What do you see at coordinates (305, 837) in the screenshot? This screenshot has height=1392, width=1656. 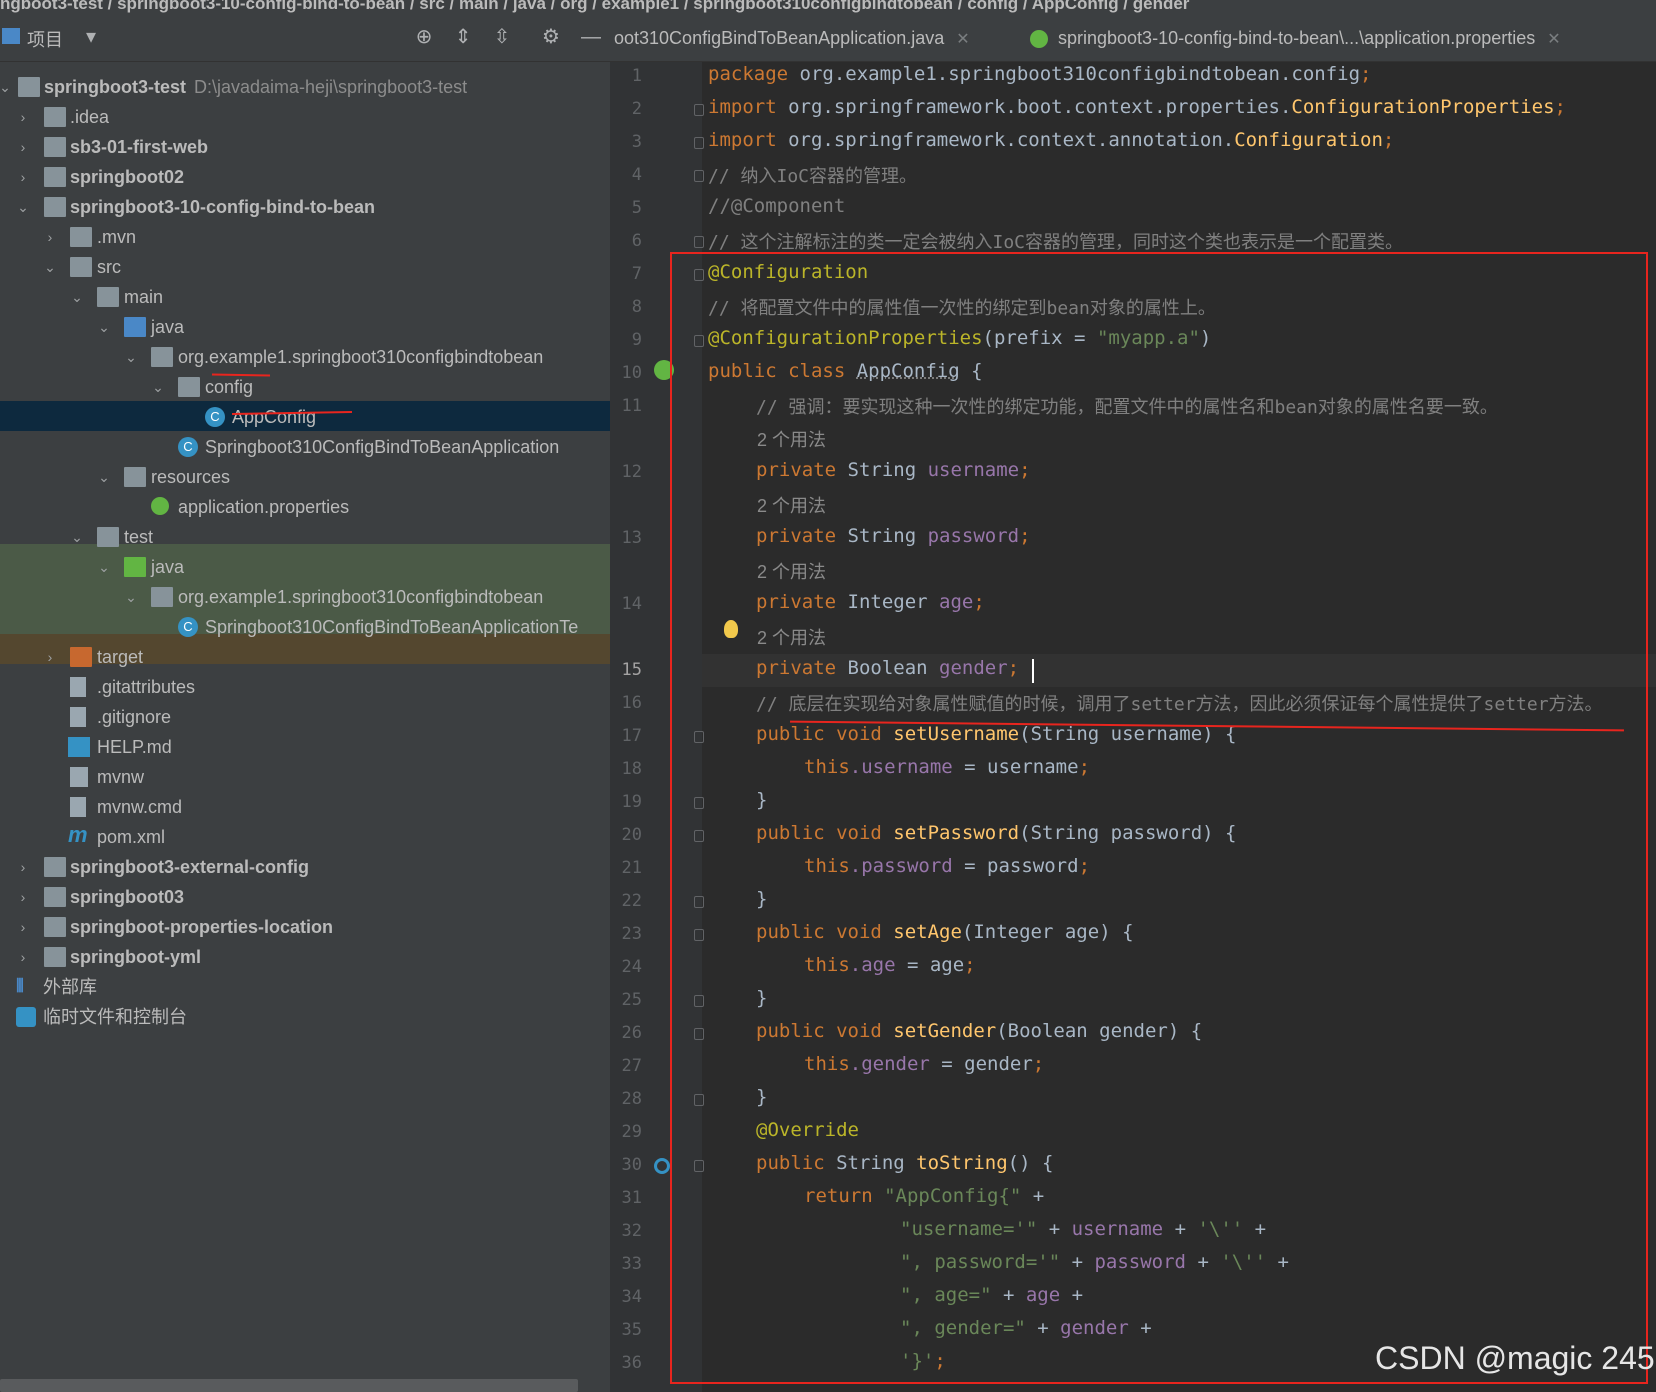 I see `tree-item-pom: m pom.xml` at bounding box center [305, 837].